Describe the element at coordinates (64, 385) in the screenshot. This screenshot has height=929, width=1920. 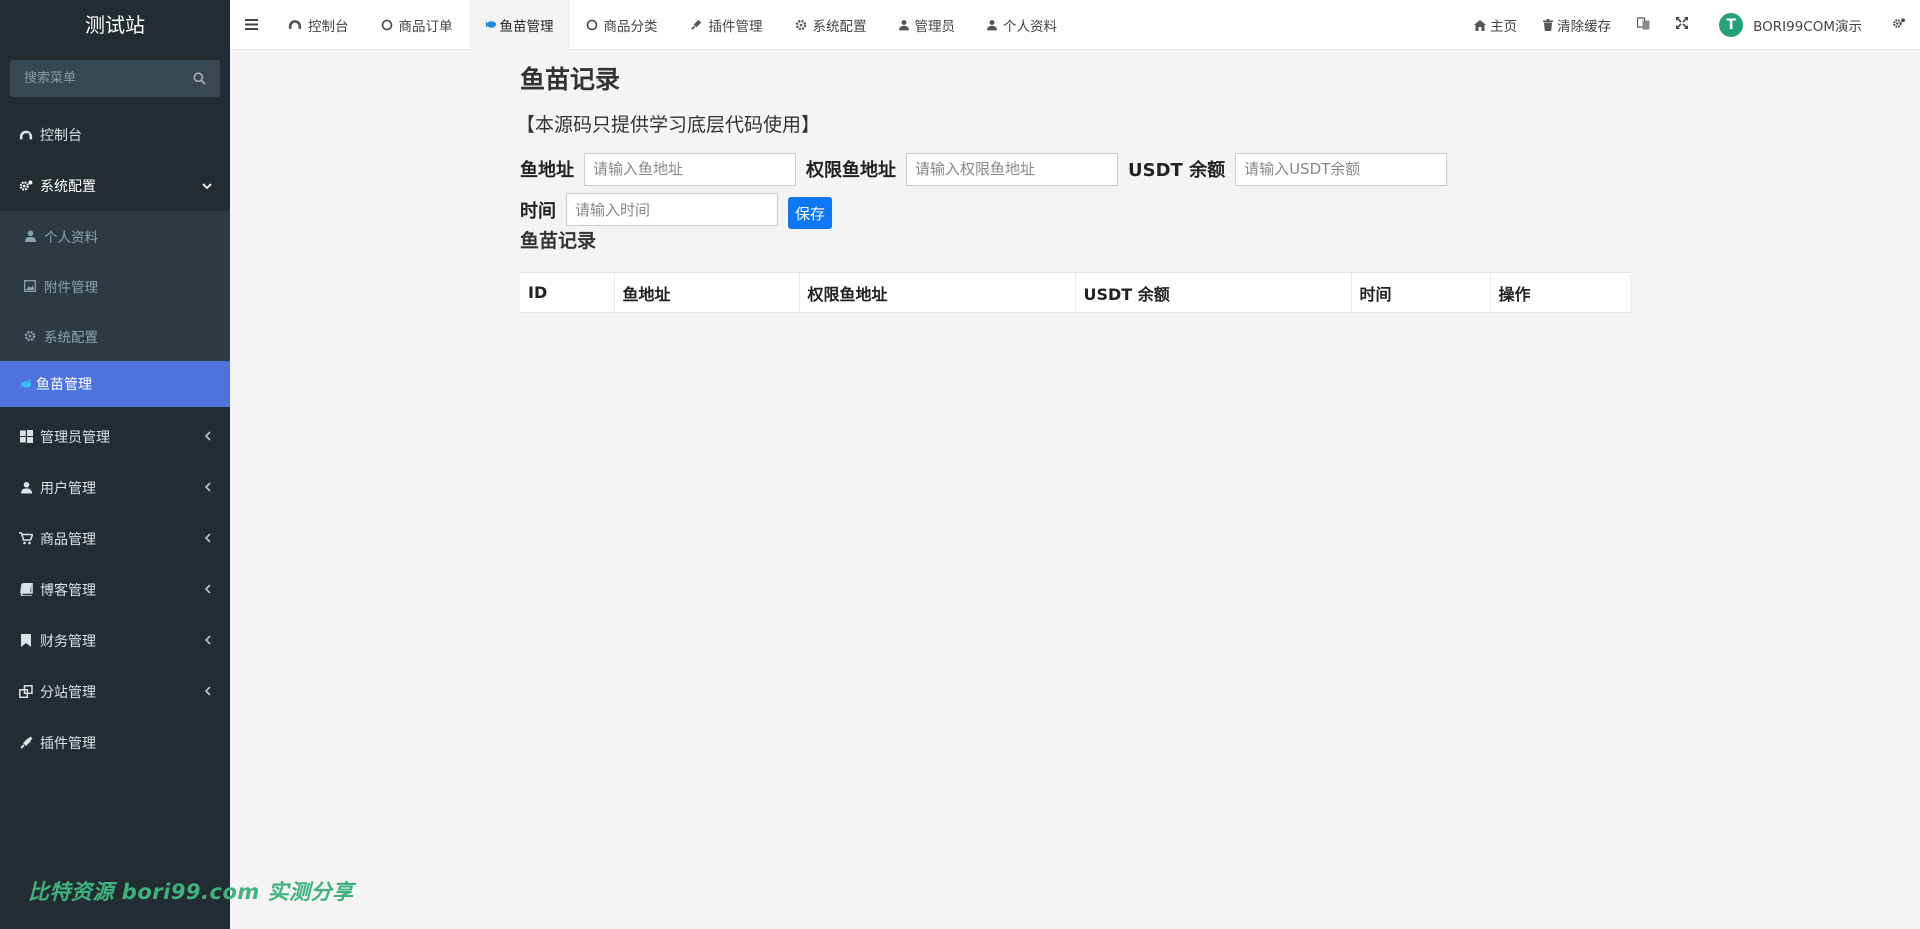
I see `sidebar-item-label: 鱼苗管理` at that location.